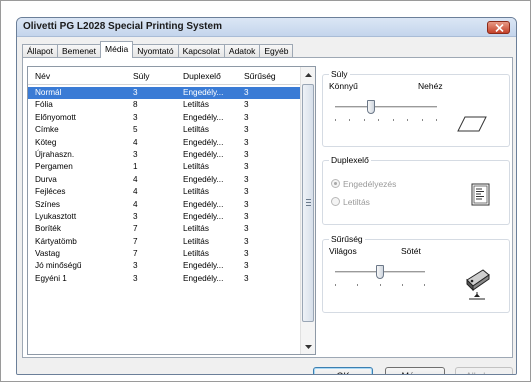  Describe the element at coordinates (164, 229) in the screenshot. I see `media-row: Boríték 7 Letiltás 3` at that location.